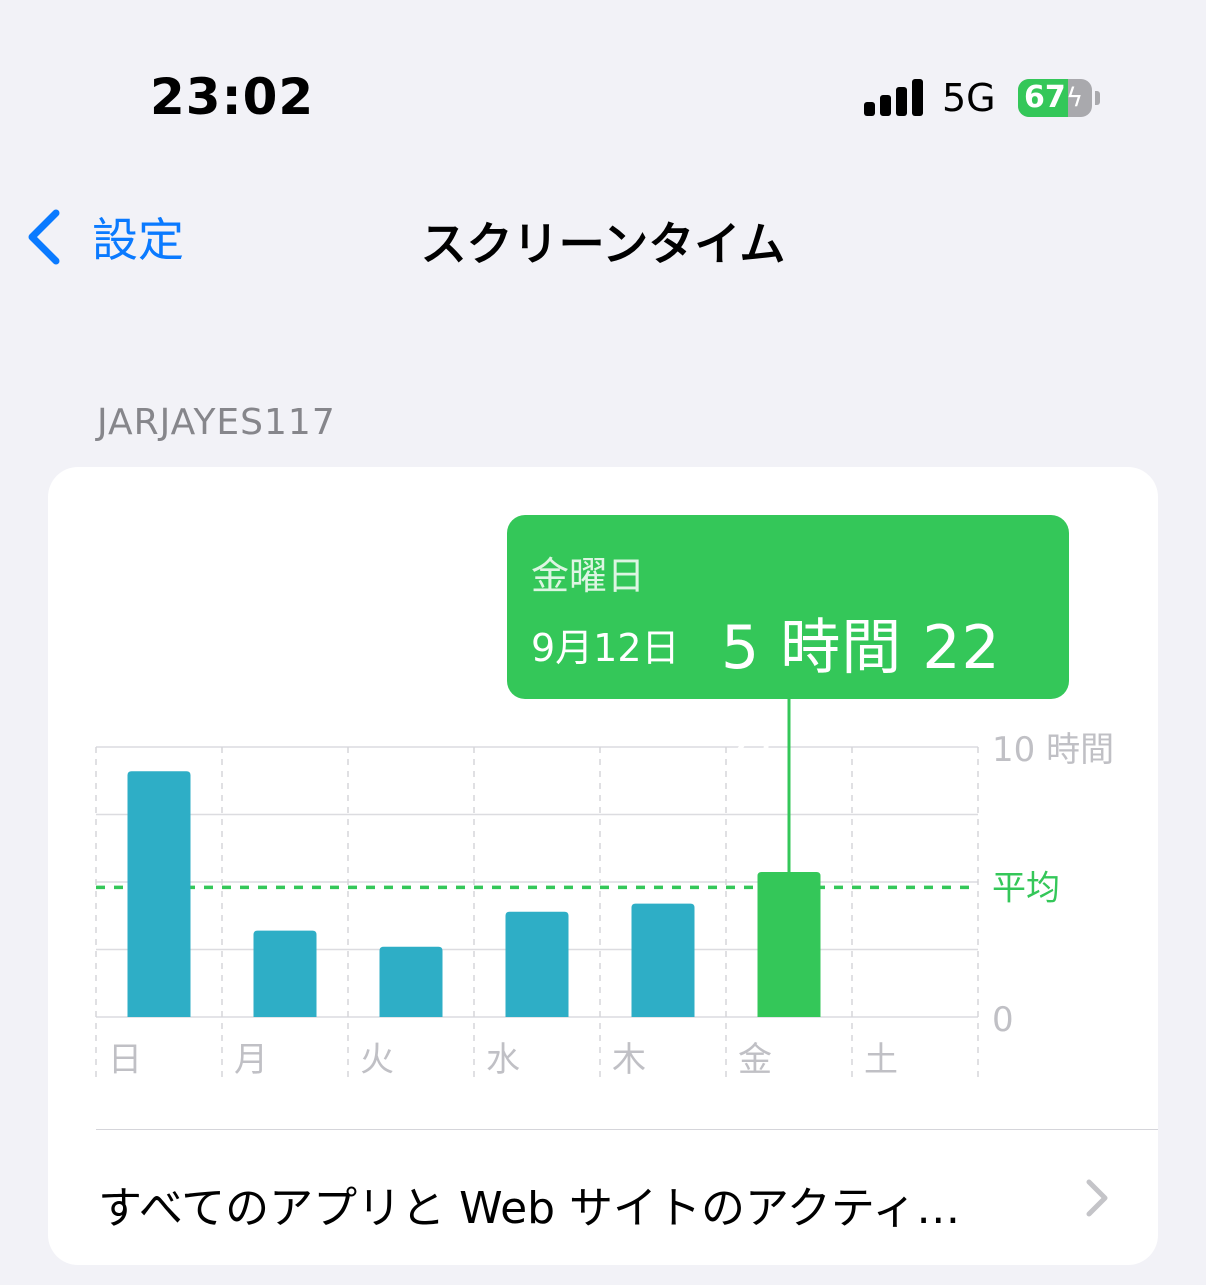 The image size is (1206, 1285). Describe the element at coordinates (755, 1060) in the screenshot. I see `day-label-5: 金` at that location.